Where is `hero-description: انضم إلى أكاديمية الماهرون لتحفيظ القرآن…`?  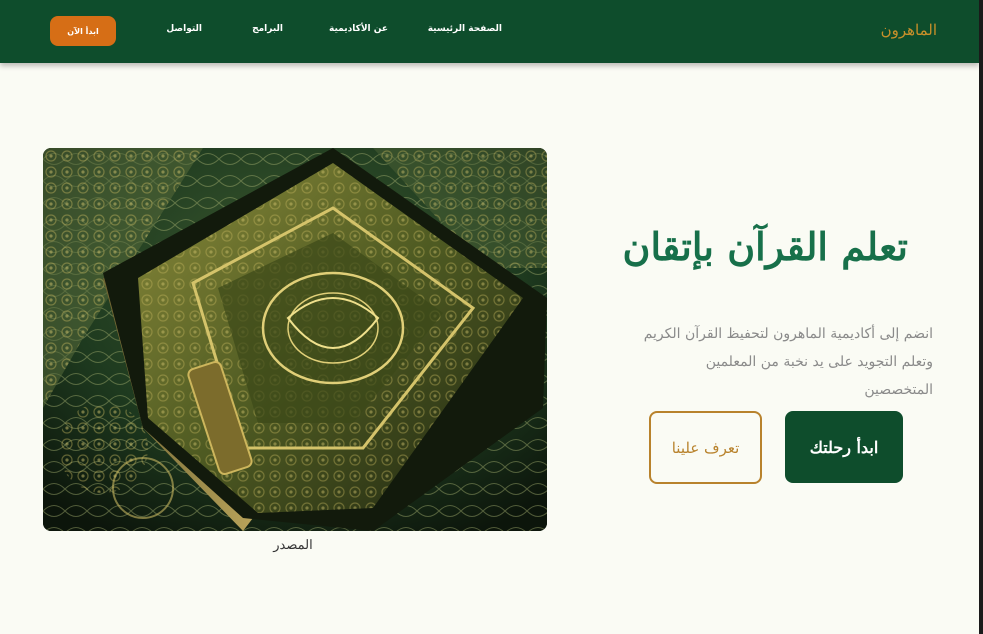 hero-description: انضم إلى أكاديمية الماهرون لتحفيظ القرآن… is located at coordinates (788, 362).